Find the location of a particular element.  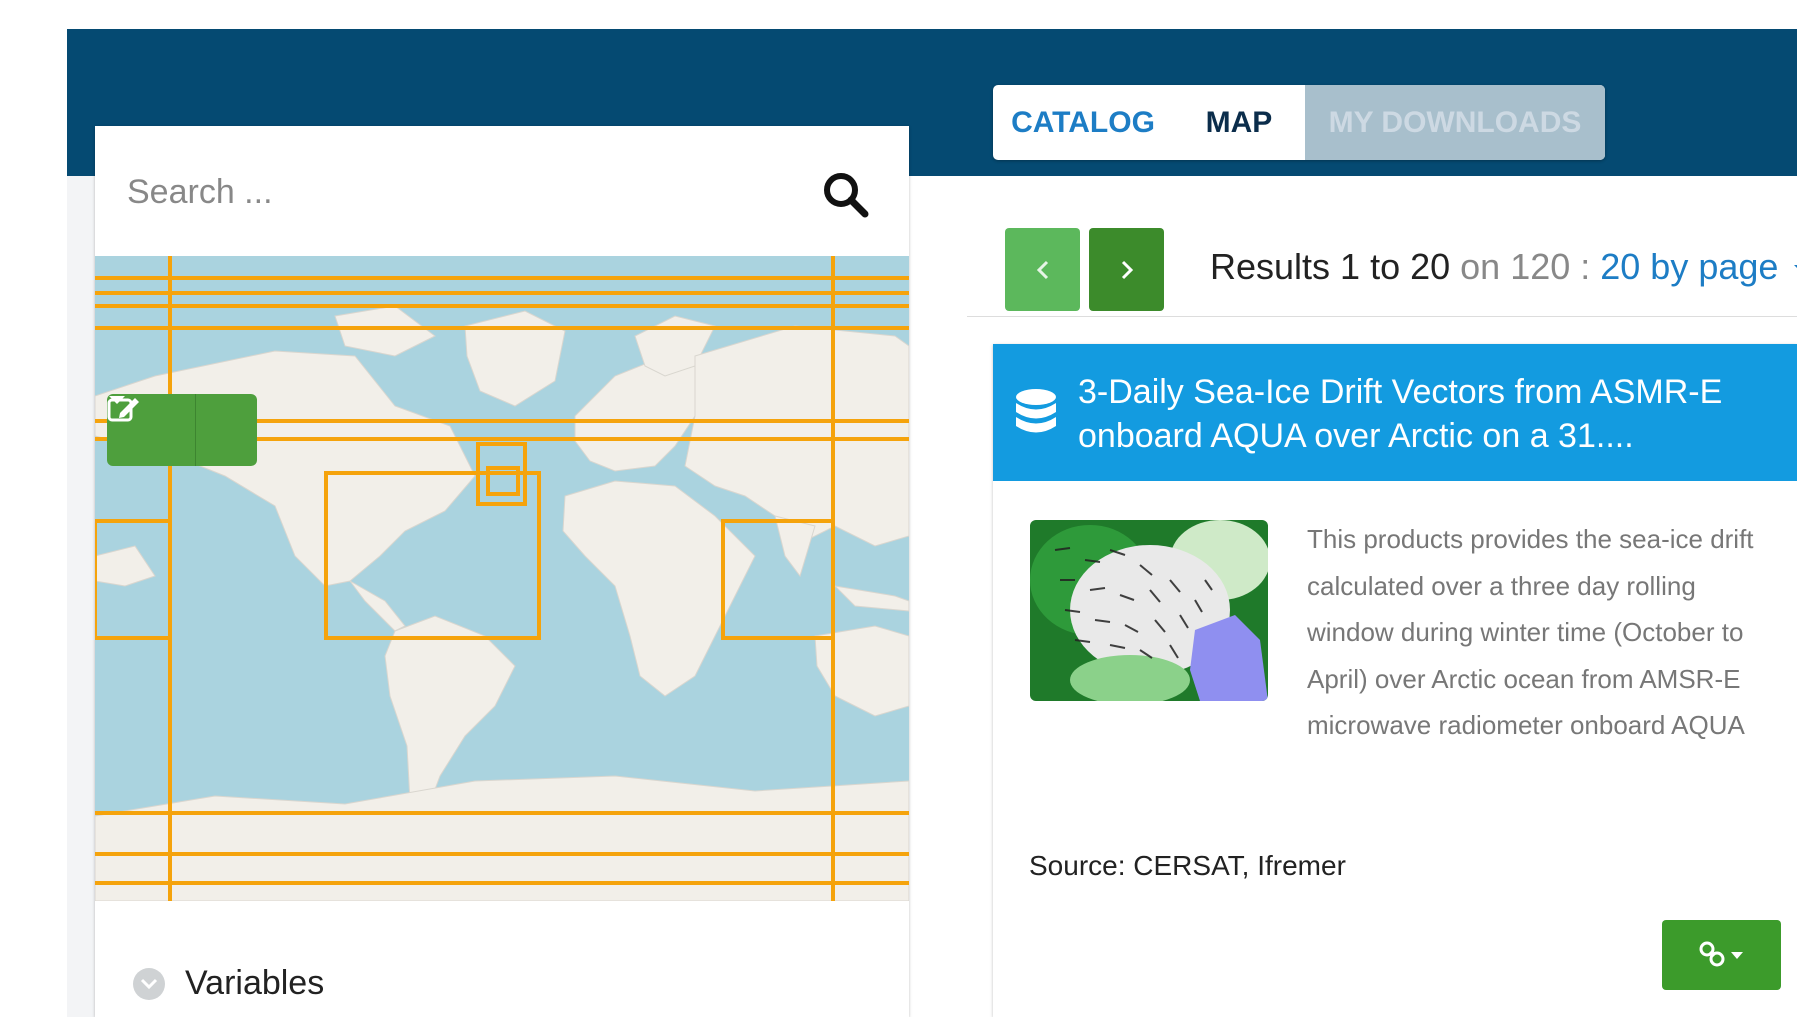

page-background is located at coordinates (81, 596).